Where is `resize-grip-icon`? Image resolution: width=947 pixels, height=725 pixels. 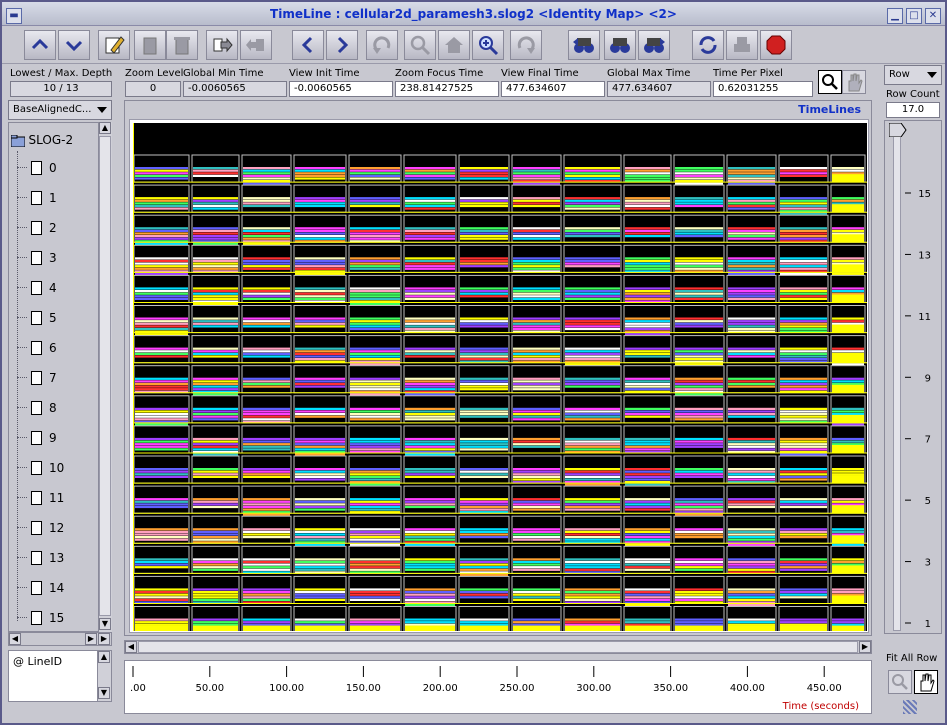 resize-grip-icon is located at coordinates (910, 707).